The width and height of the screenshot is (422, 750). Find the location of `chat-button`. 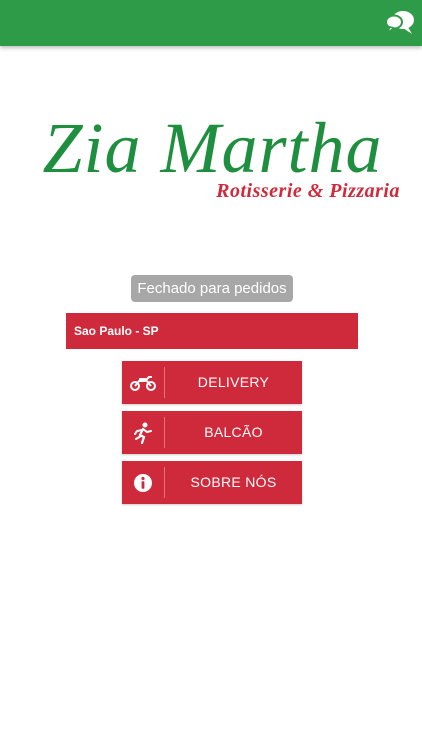

chat-button is located at coordinates (400, 23).